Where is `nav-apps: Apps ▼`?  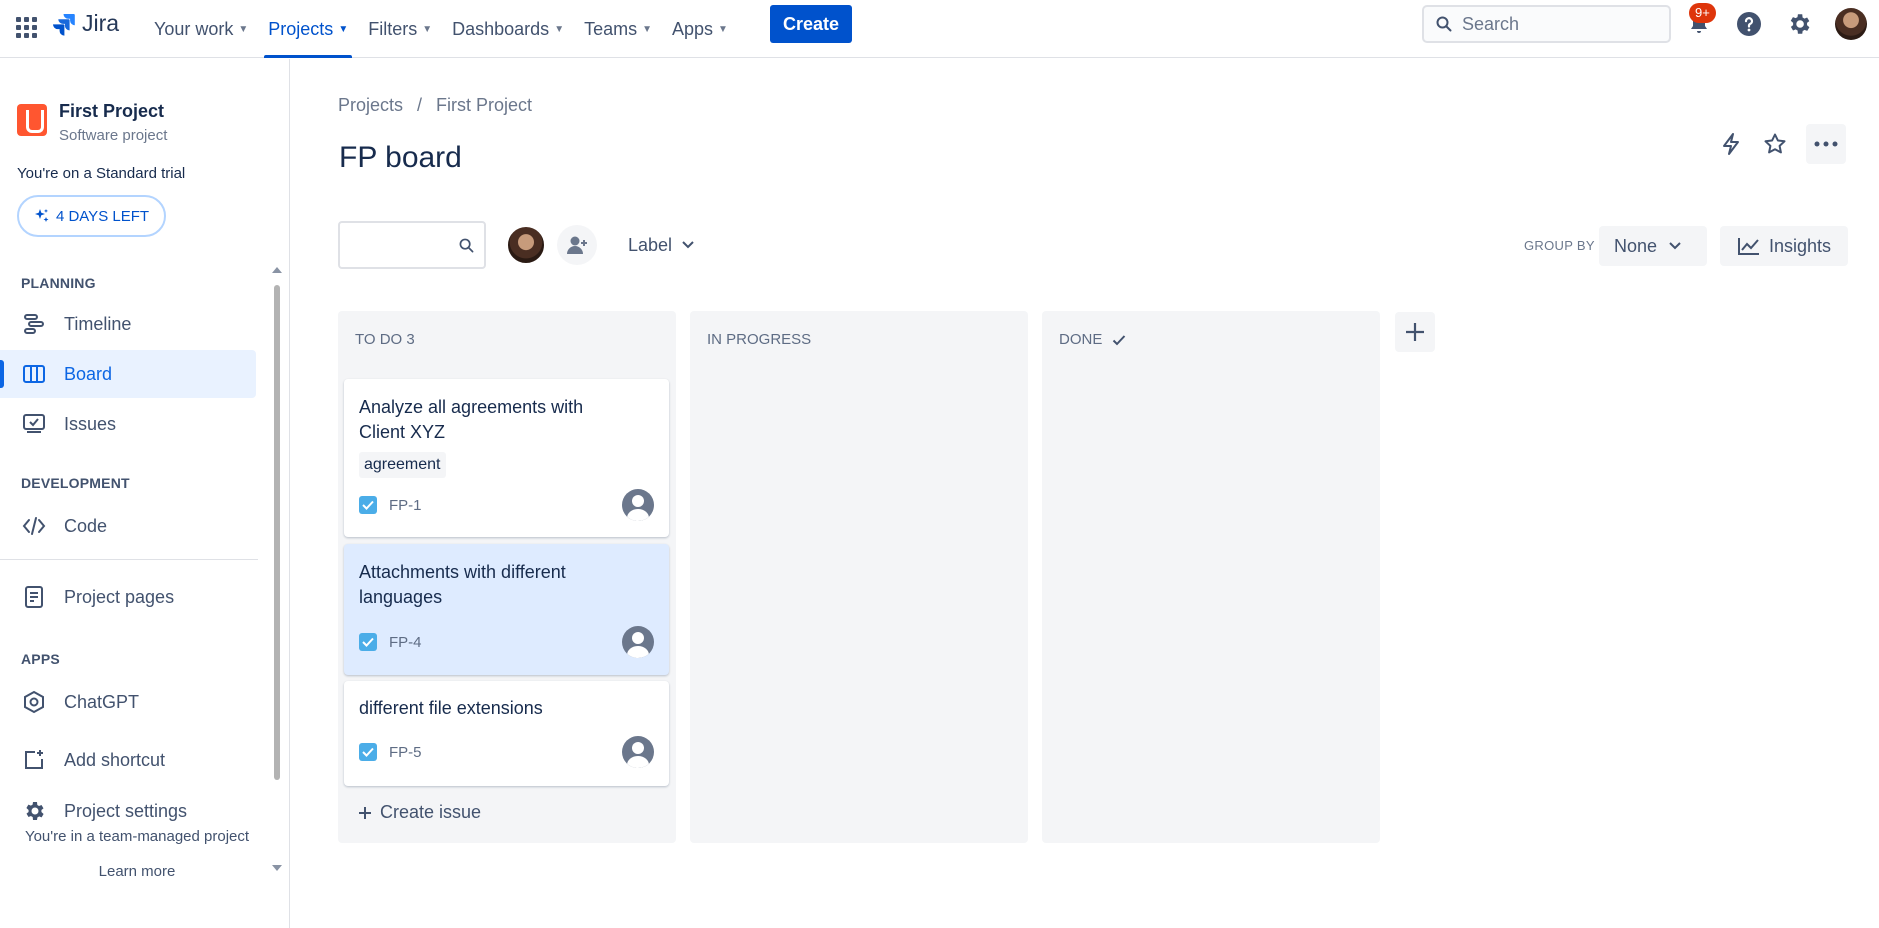 nav-apps: Apps ▼ is located at coordinates (700, 29).